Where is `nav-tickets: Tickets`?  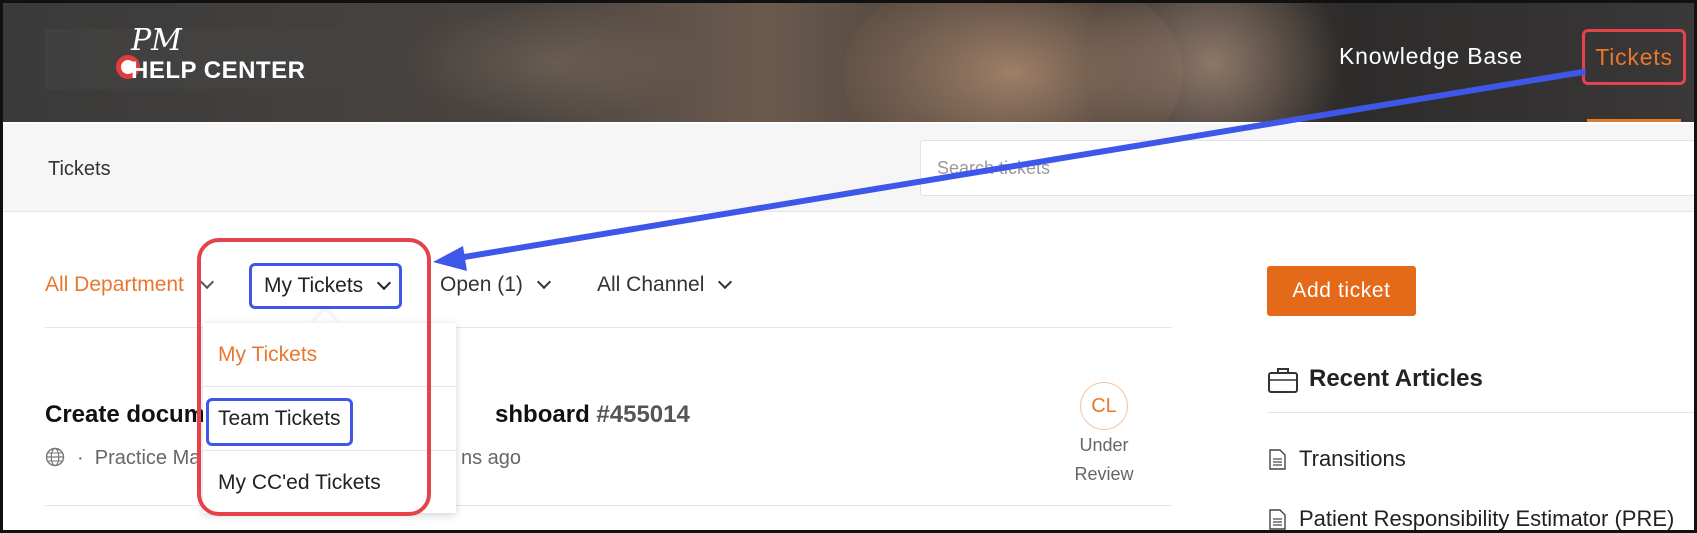 nav-tickets: Tickets is located at coordinates (1634, 57).